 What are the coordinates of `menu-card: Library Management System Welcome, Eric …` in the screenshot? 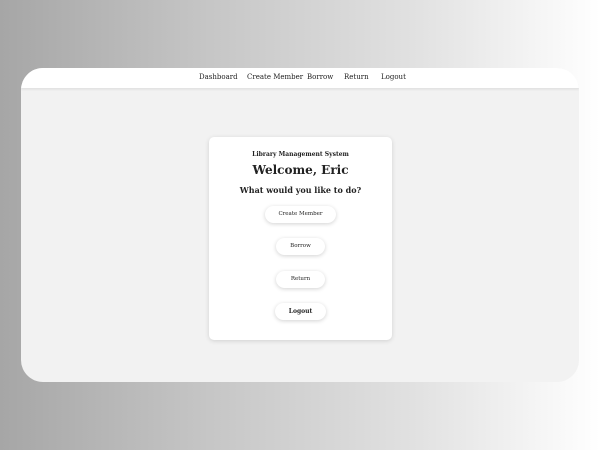 It's located at (300, 238).